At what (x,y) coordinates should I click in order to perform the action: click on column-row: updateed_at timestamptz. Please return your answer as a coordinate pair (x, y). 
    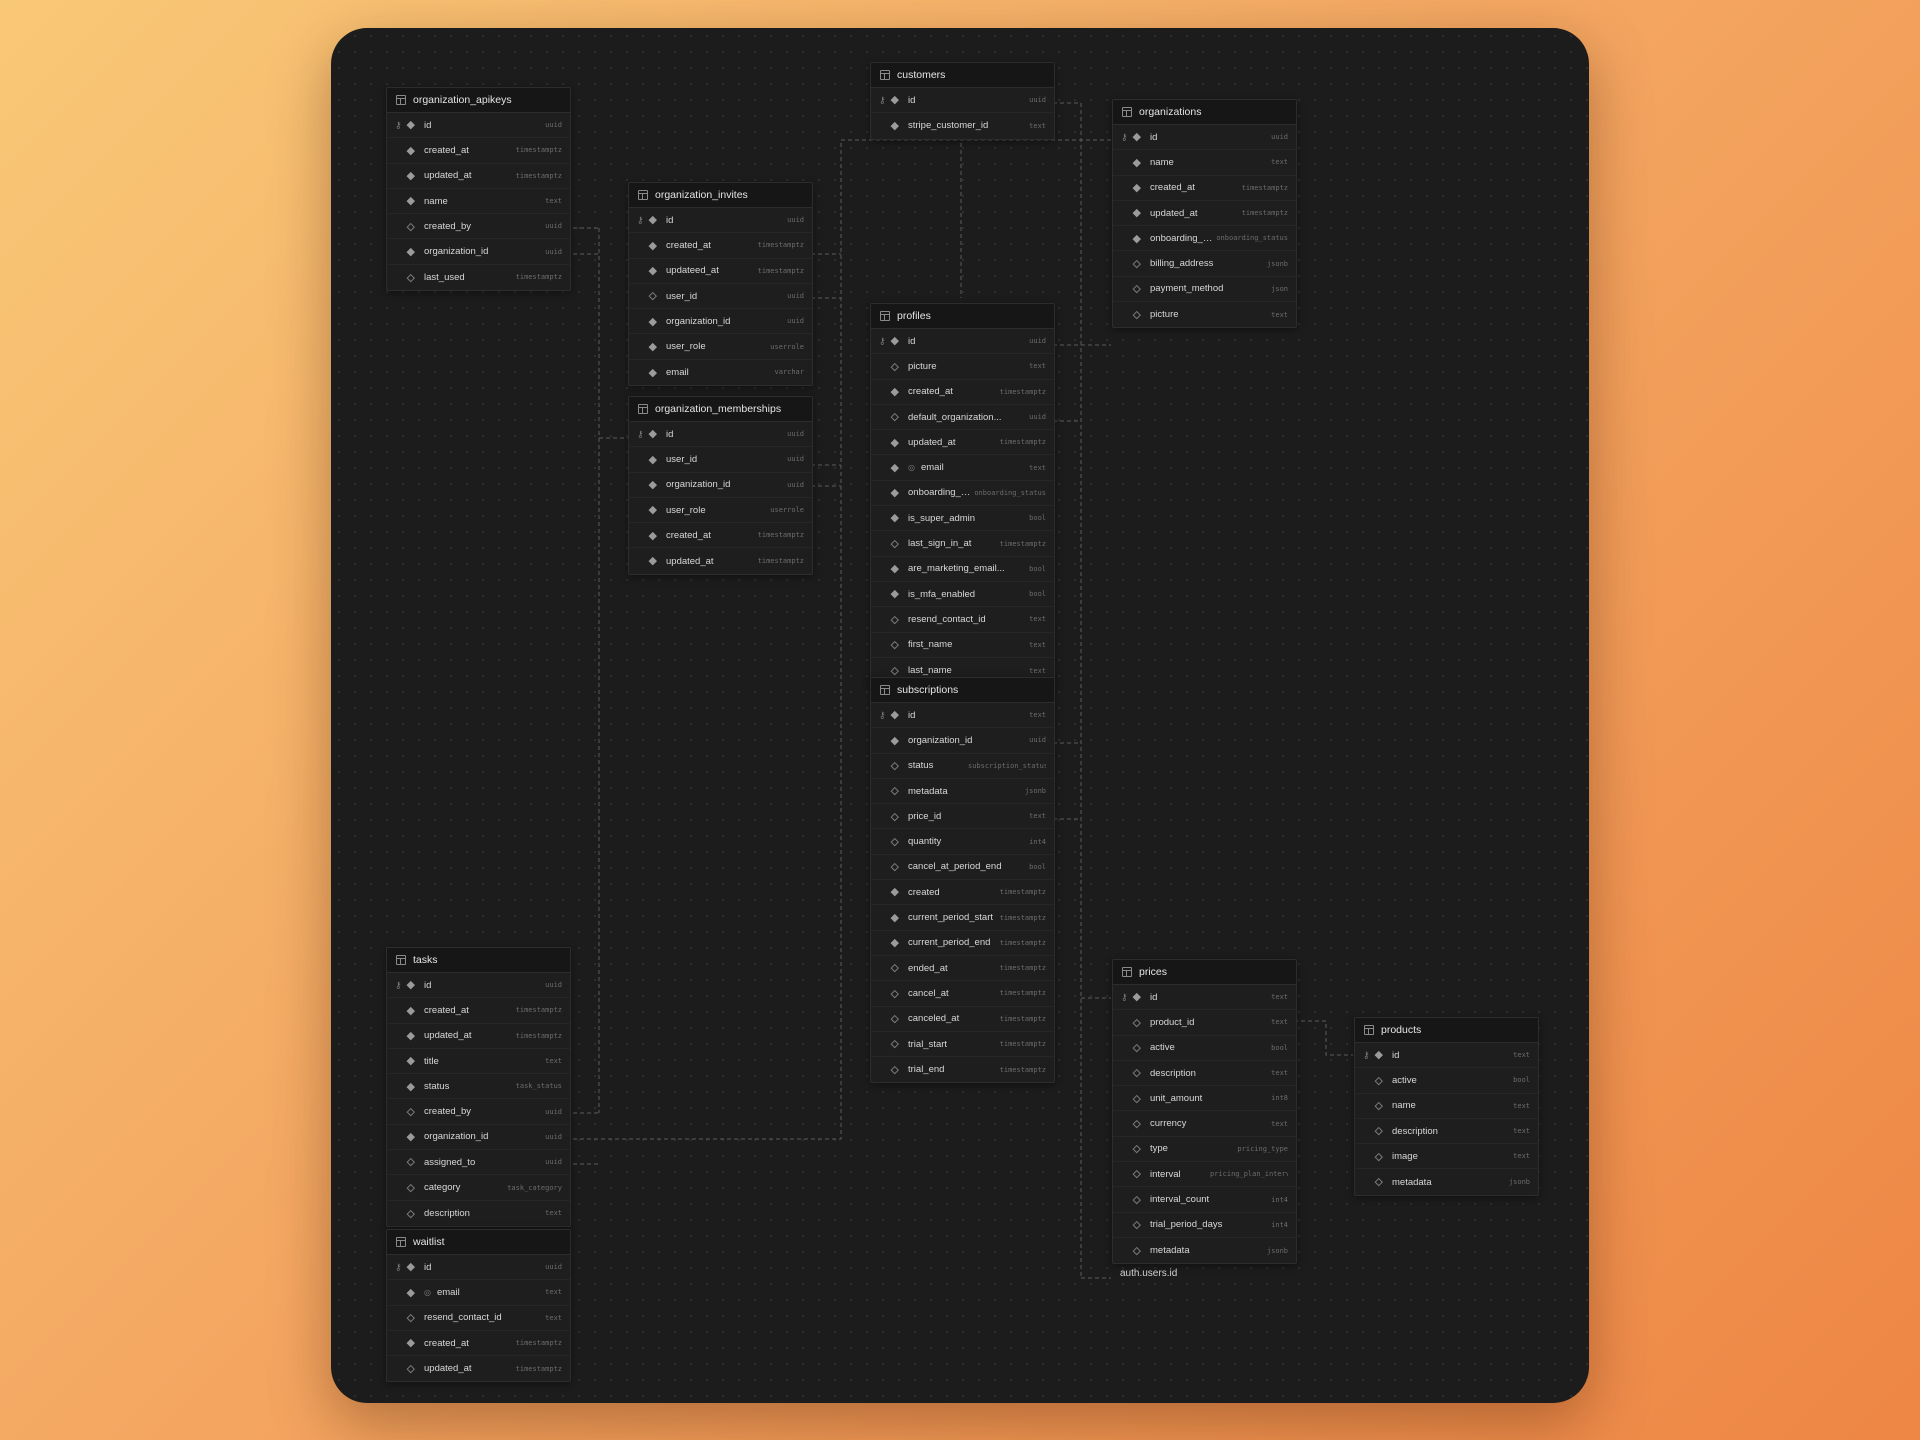
    Looking at the image, I should click on (720, 271).